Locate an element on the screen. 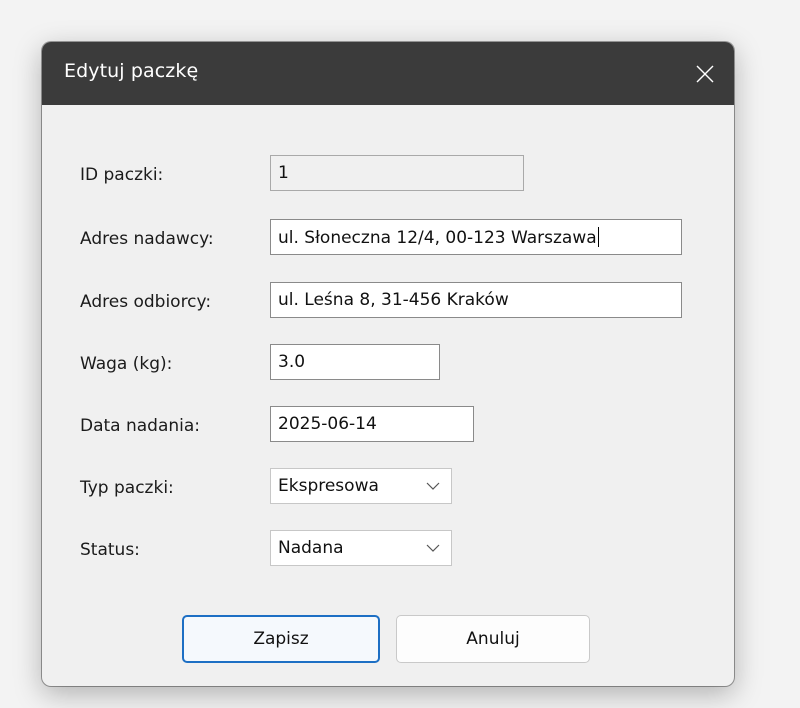 This screenshot has height=708, width=800. sender-address-input: ul. Słoneczna 12/4, 00-123 Warszawa is located at coordinates (476, 237).